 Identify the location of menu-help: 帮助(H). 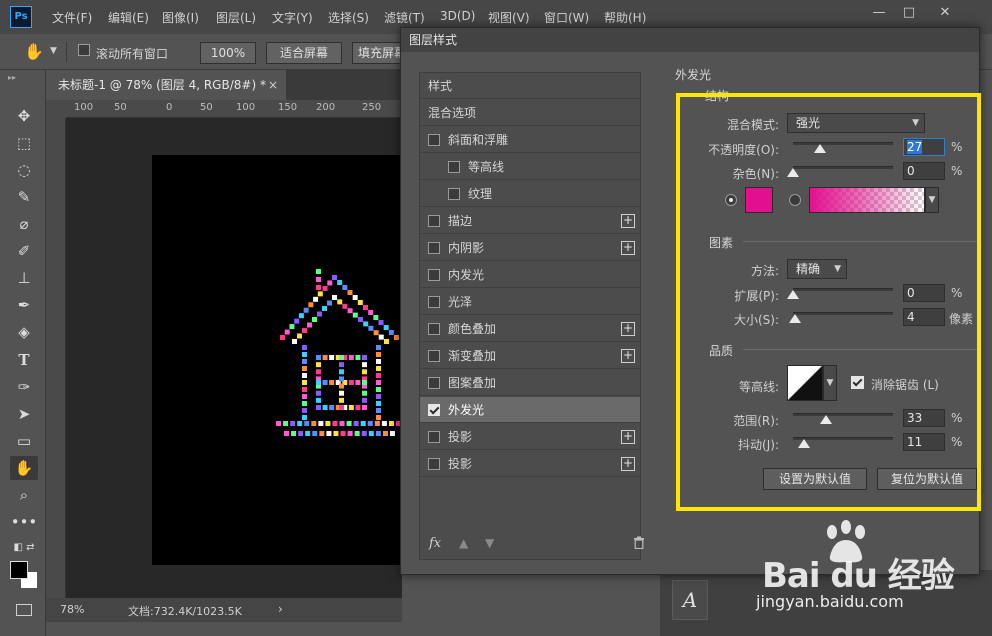
(625, 17).